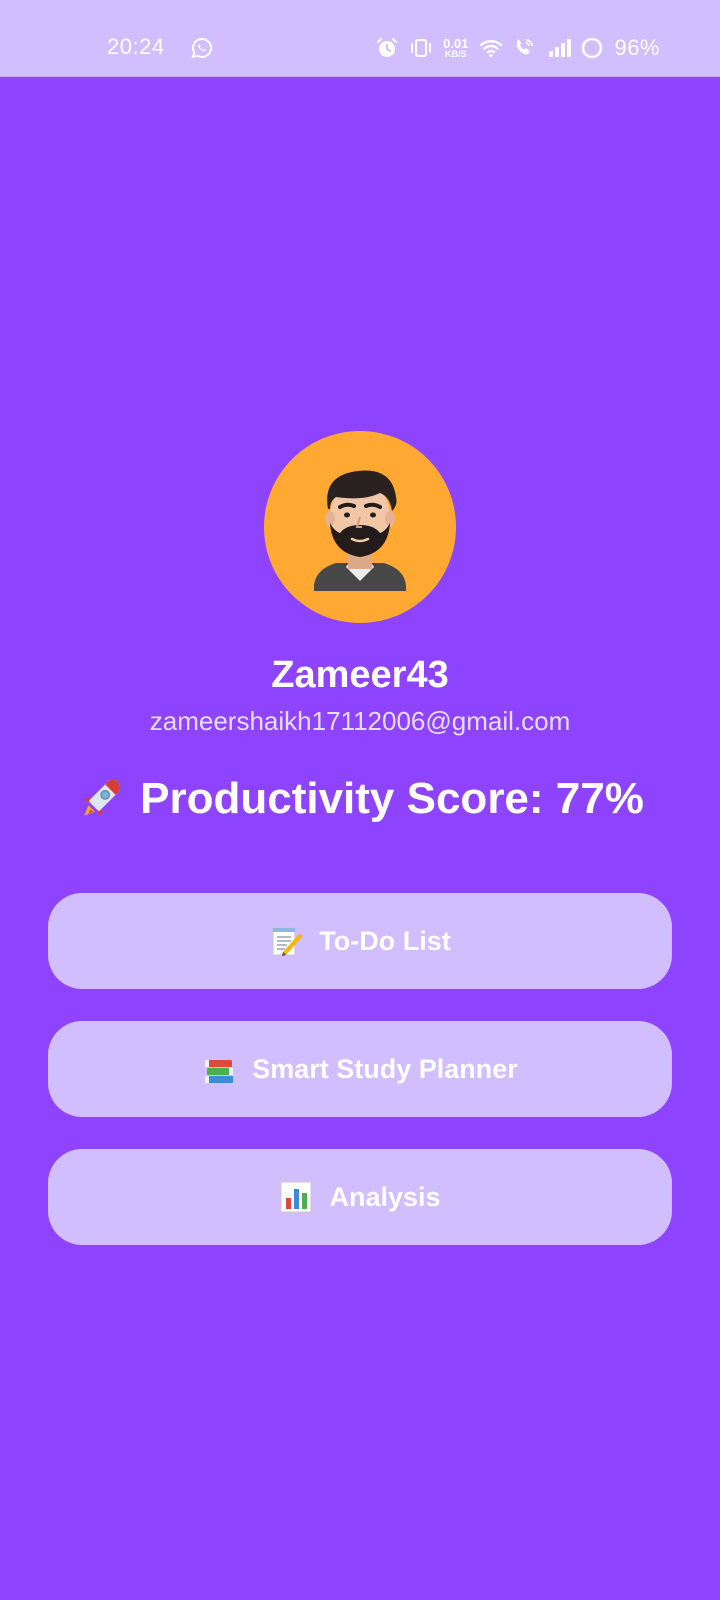 This screenshot has height=1600, width=720. Describe the element at coordinates (455, 48) in the screenshot. I see `network-speed: 0.01 KB/S` at that location.